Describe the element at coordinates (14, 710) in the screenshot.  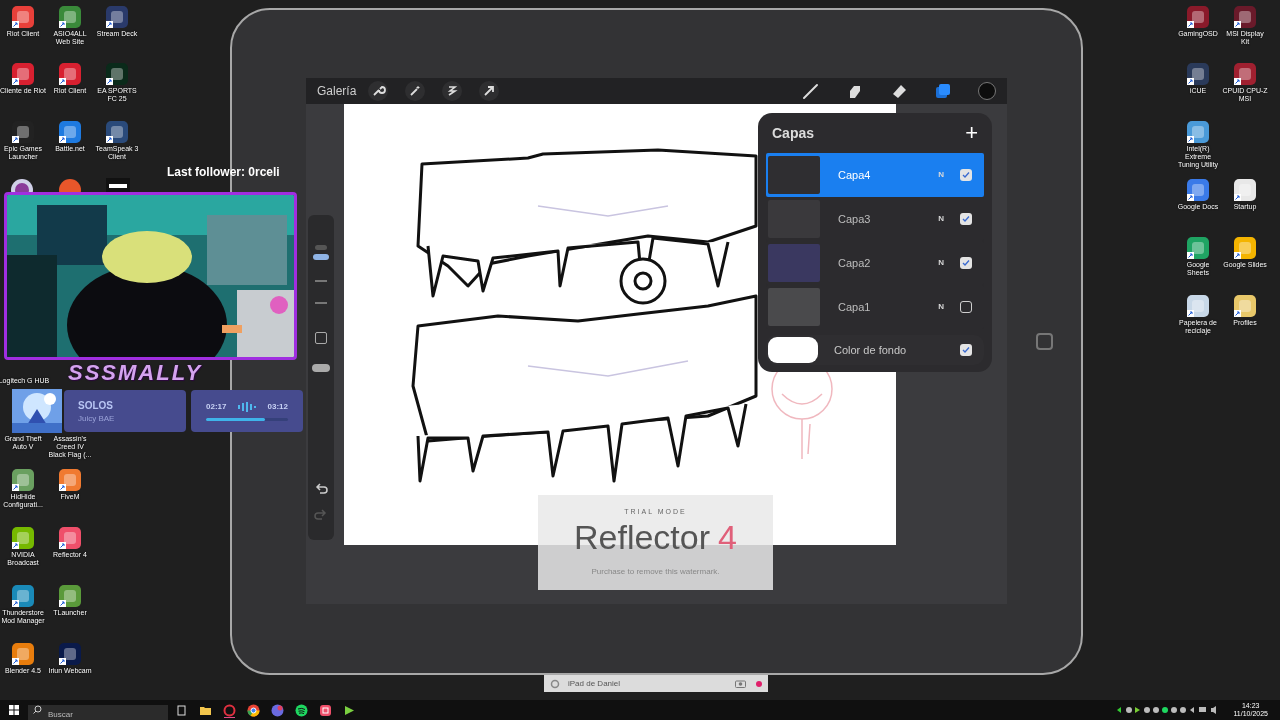
I see `windows-start-icon` at that location.